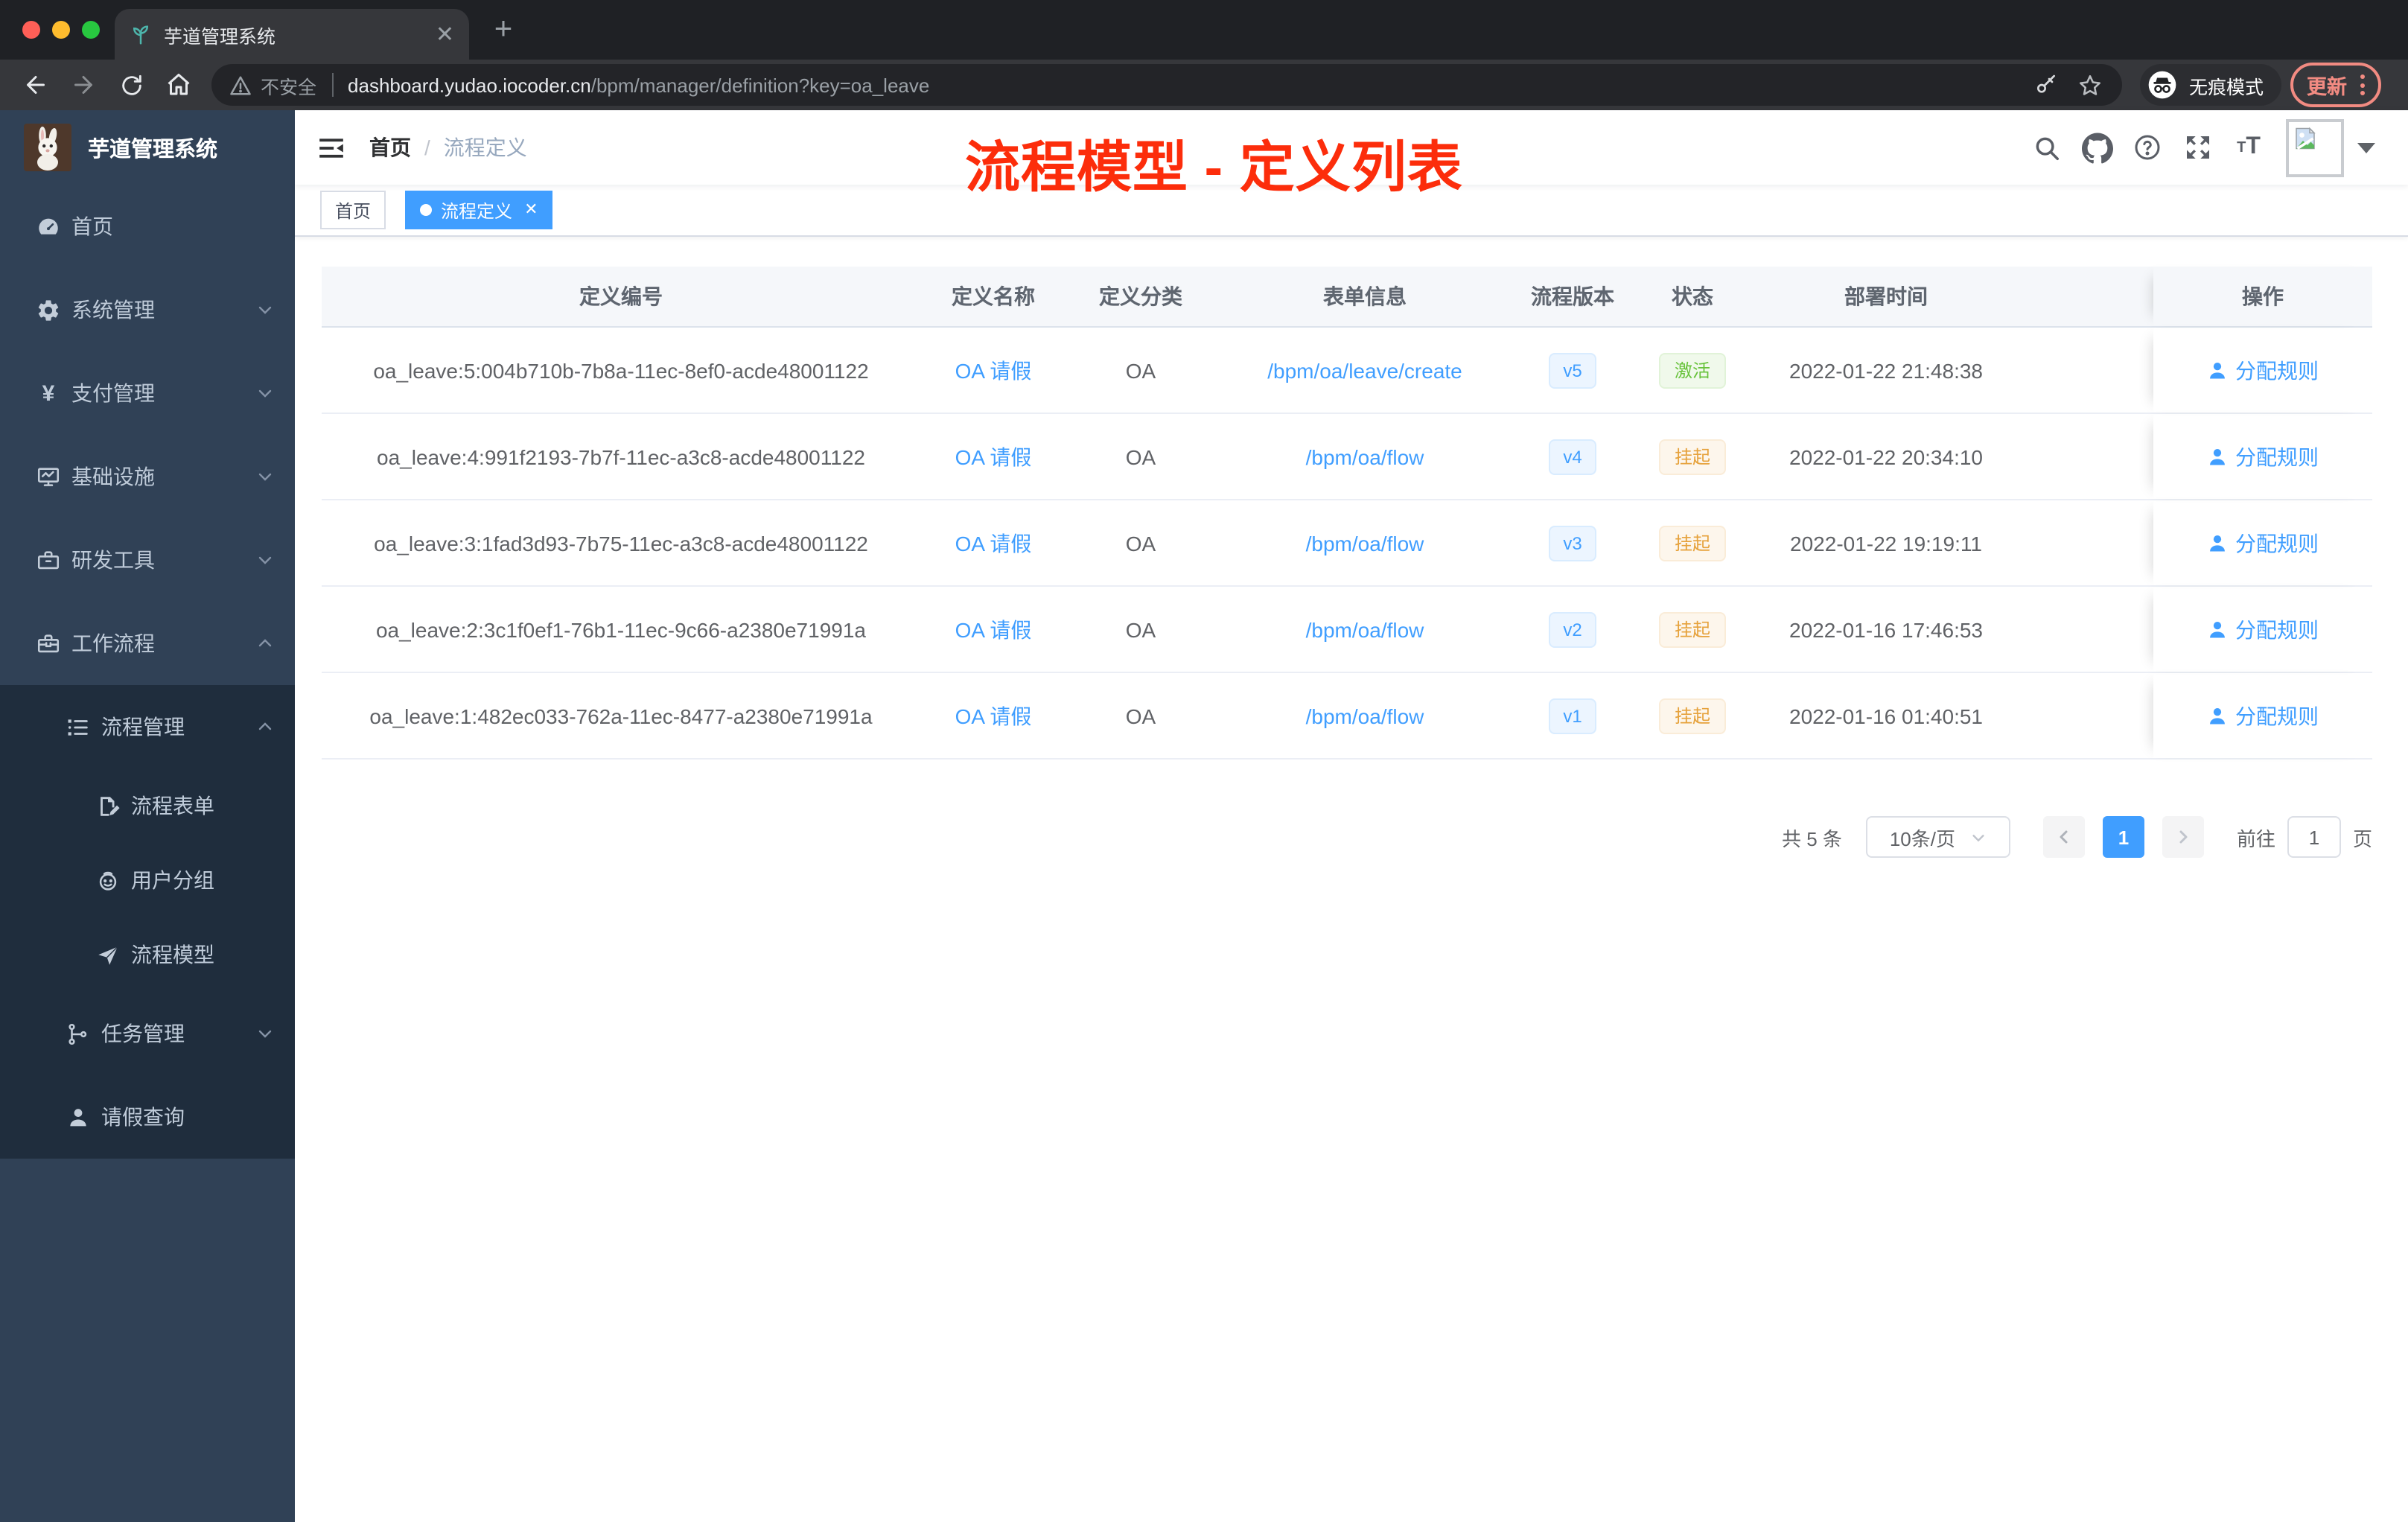 The height and width of the screenshot is (1522, 2408). Describe the element at coordinates (2046, 147) in the screenshot. I see `search-icon` at that location.